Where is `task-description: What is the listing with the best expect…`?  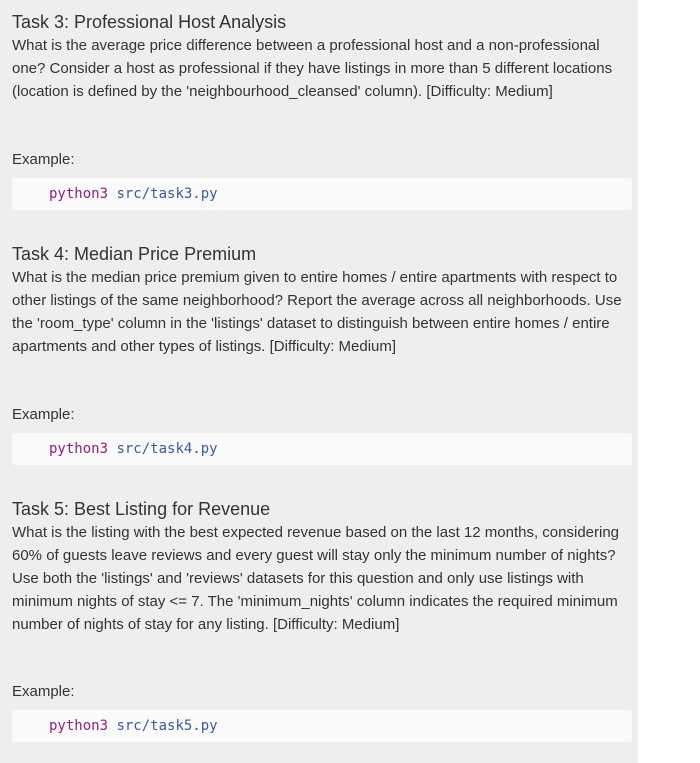 task-description: What is the listing with the best expect… is located at coordinates (316, 578).